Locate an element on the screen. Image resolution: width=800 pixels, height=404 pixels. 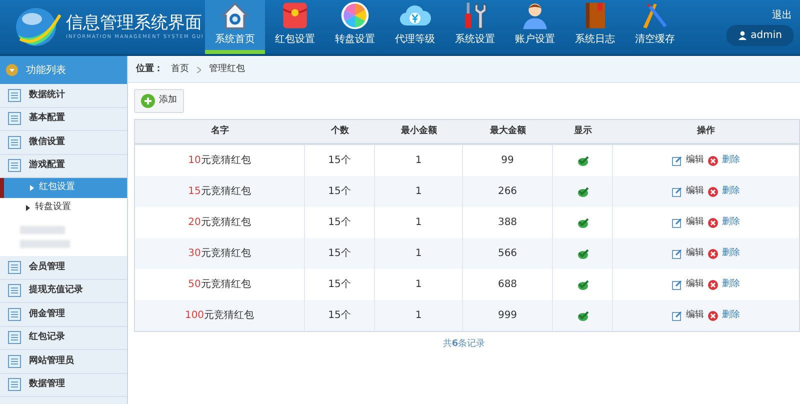
breadcrumb-link: 管理红包 is located at coordinates (227, 69).